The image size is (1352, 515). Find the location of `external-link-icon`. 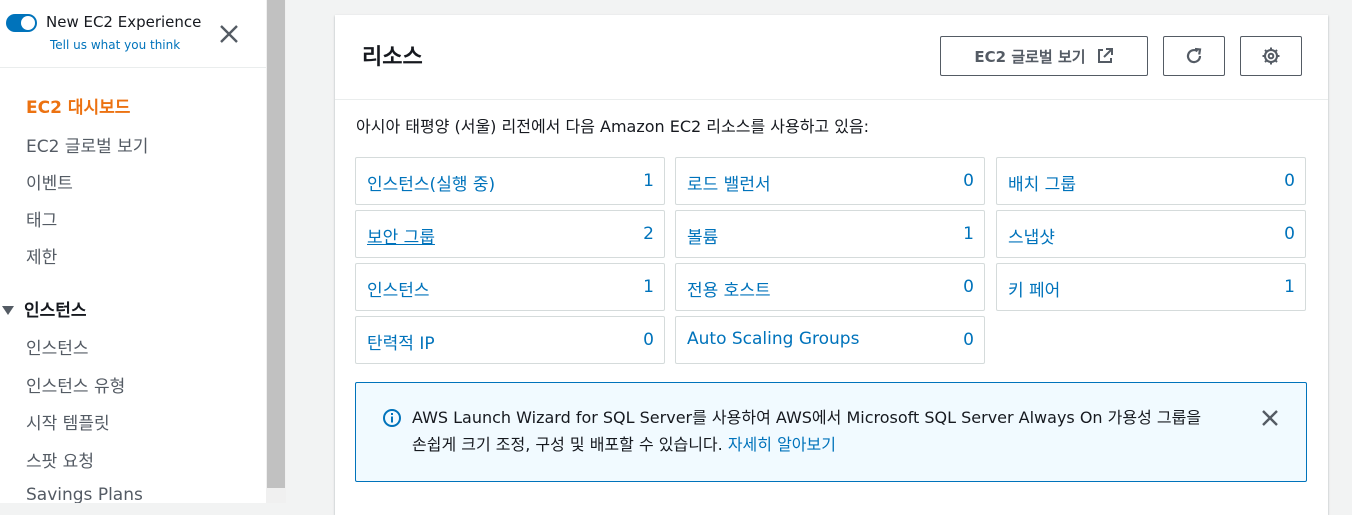

external-link-icon is located at coordinates (1105, 55).